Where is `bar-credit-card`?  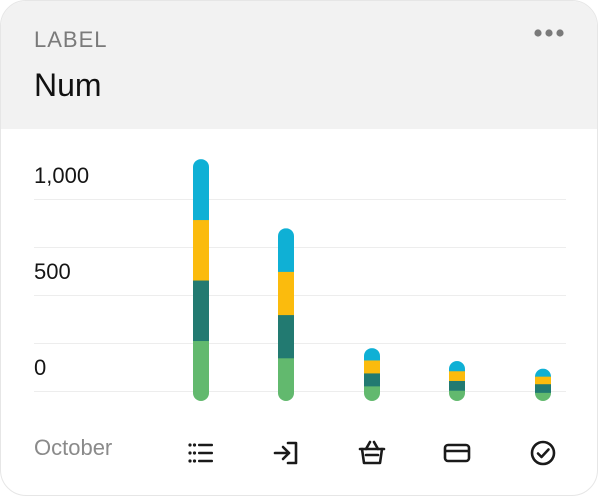 bar-credit-card is located at coordinates (457, 381).